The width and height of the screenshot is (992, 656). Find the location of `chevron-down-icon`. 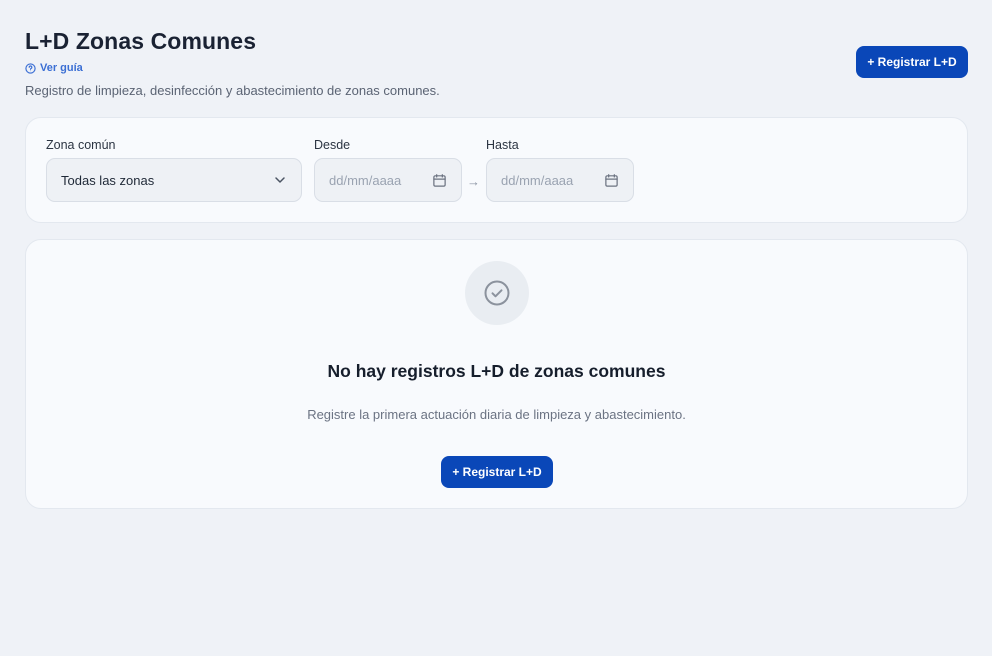

chevron-down-icon is located at coordinates (280, 180).